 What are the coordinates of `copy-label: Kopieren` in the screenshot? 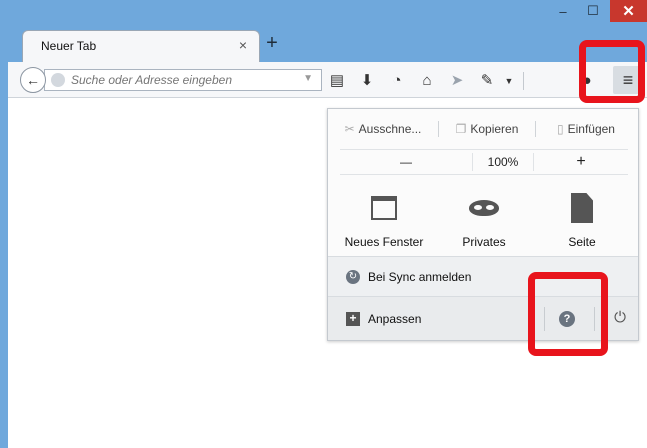 It's located at (494, 129).